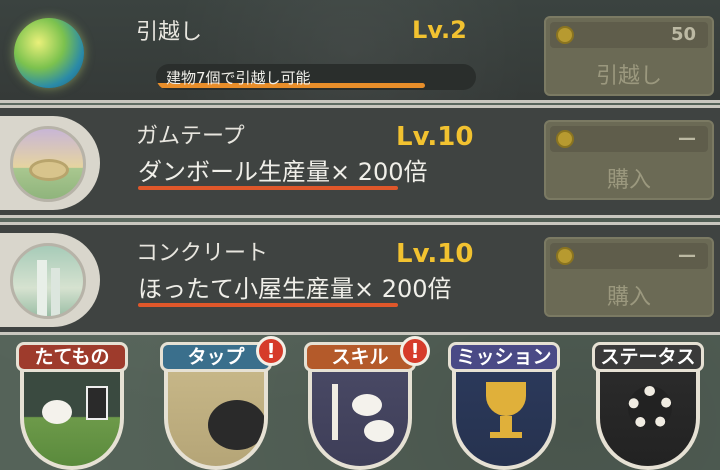  I want to click on effect-text: ダンボール生産量× 200倍, so click(283, 172).